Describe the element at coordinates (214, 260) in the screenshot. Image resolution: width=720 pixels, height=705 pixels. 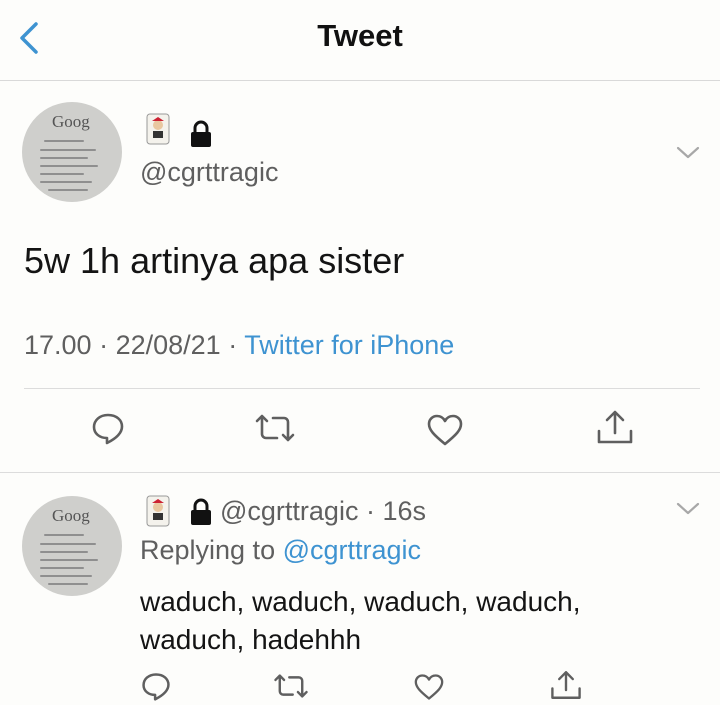
I see `tweet-text: 5w 1h artinya apa sister` at that location.